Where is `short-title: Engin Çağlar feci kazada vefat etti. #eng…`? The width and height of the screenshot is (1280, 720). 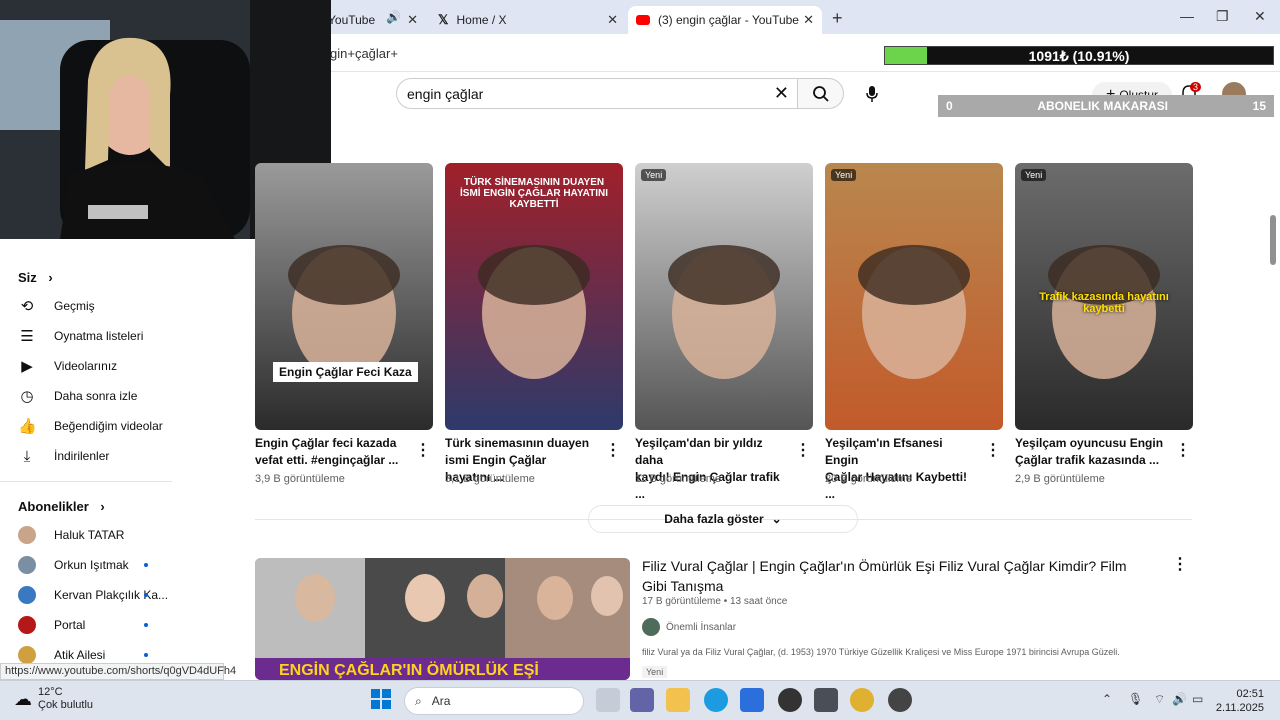 short-title: Engin Çağlar feci kazada vefat etti. #eng… is located at coordinates (330, 452).